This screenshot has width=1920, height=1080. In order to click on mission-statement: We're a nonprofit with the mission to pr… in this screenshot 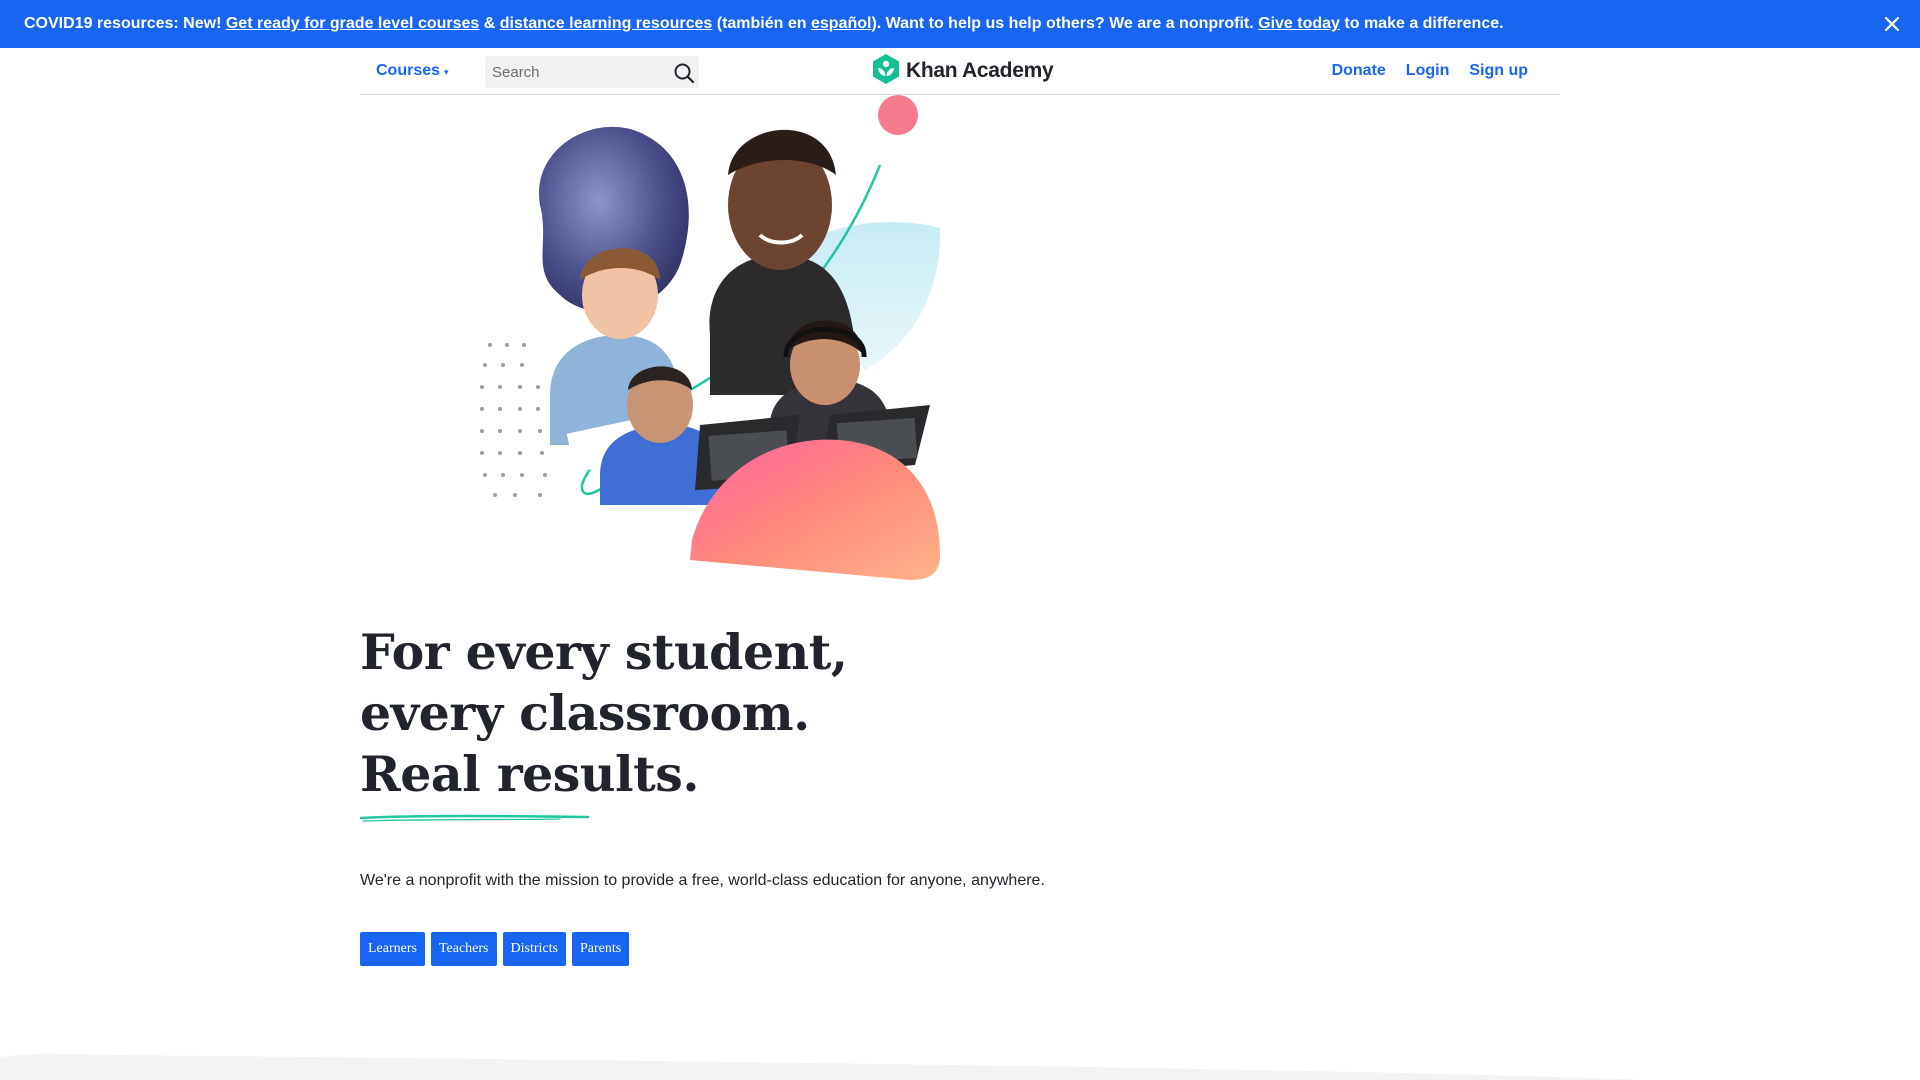, I will do `click(702, 880)`.